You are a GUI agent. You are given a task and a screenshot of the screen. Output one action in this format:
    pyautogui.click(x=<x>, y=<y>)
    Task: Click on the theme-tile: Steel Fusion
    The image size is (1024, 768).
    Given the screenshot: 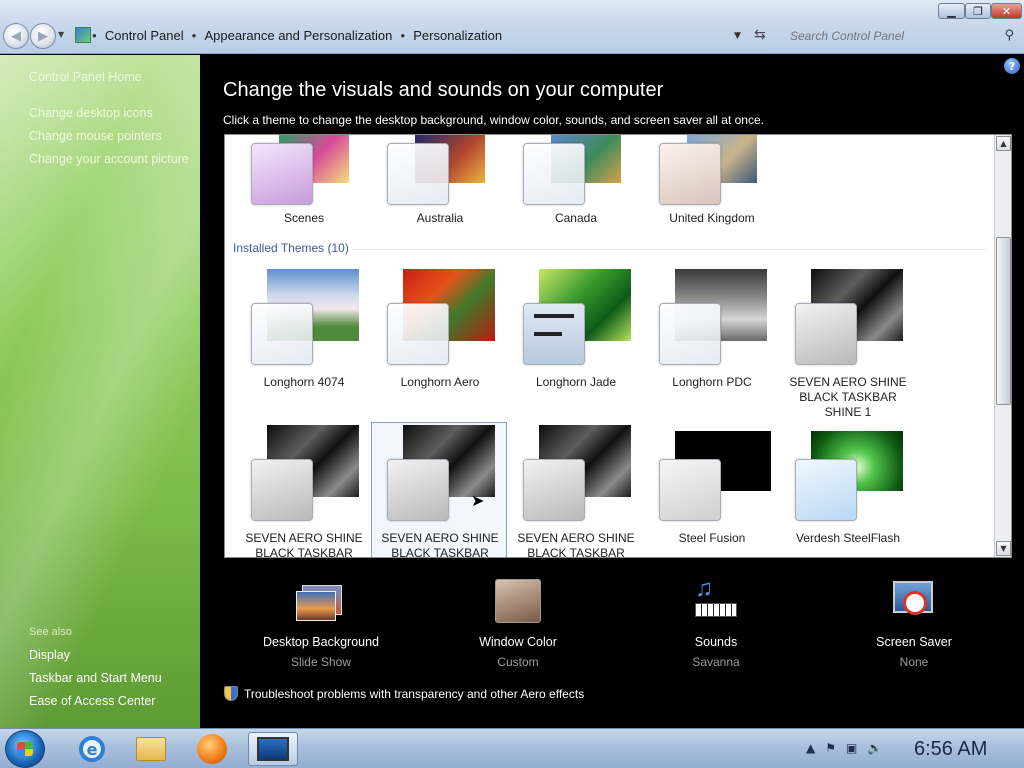 What is the action you would take?
    pyautogui.click(x=712, y=491)
    